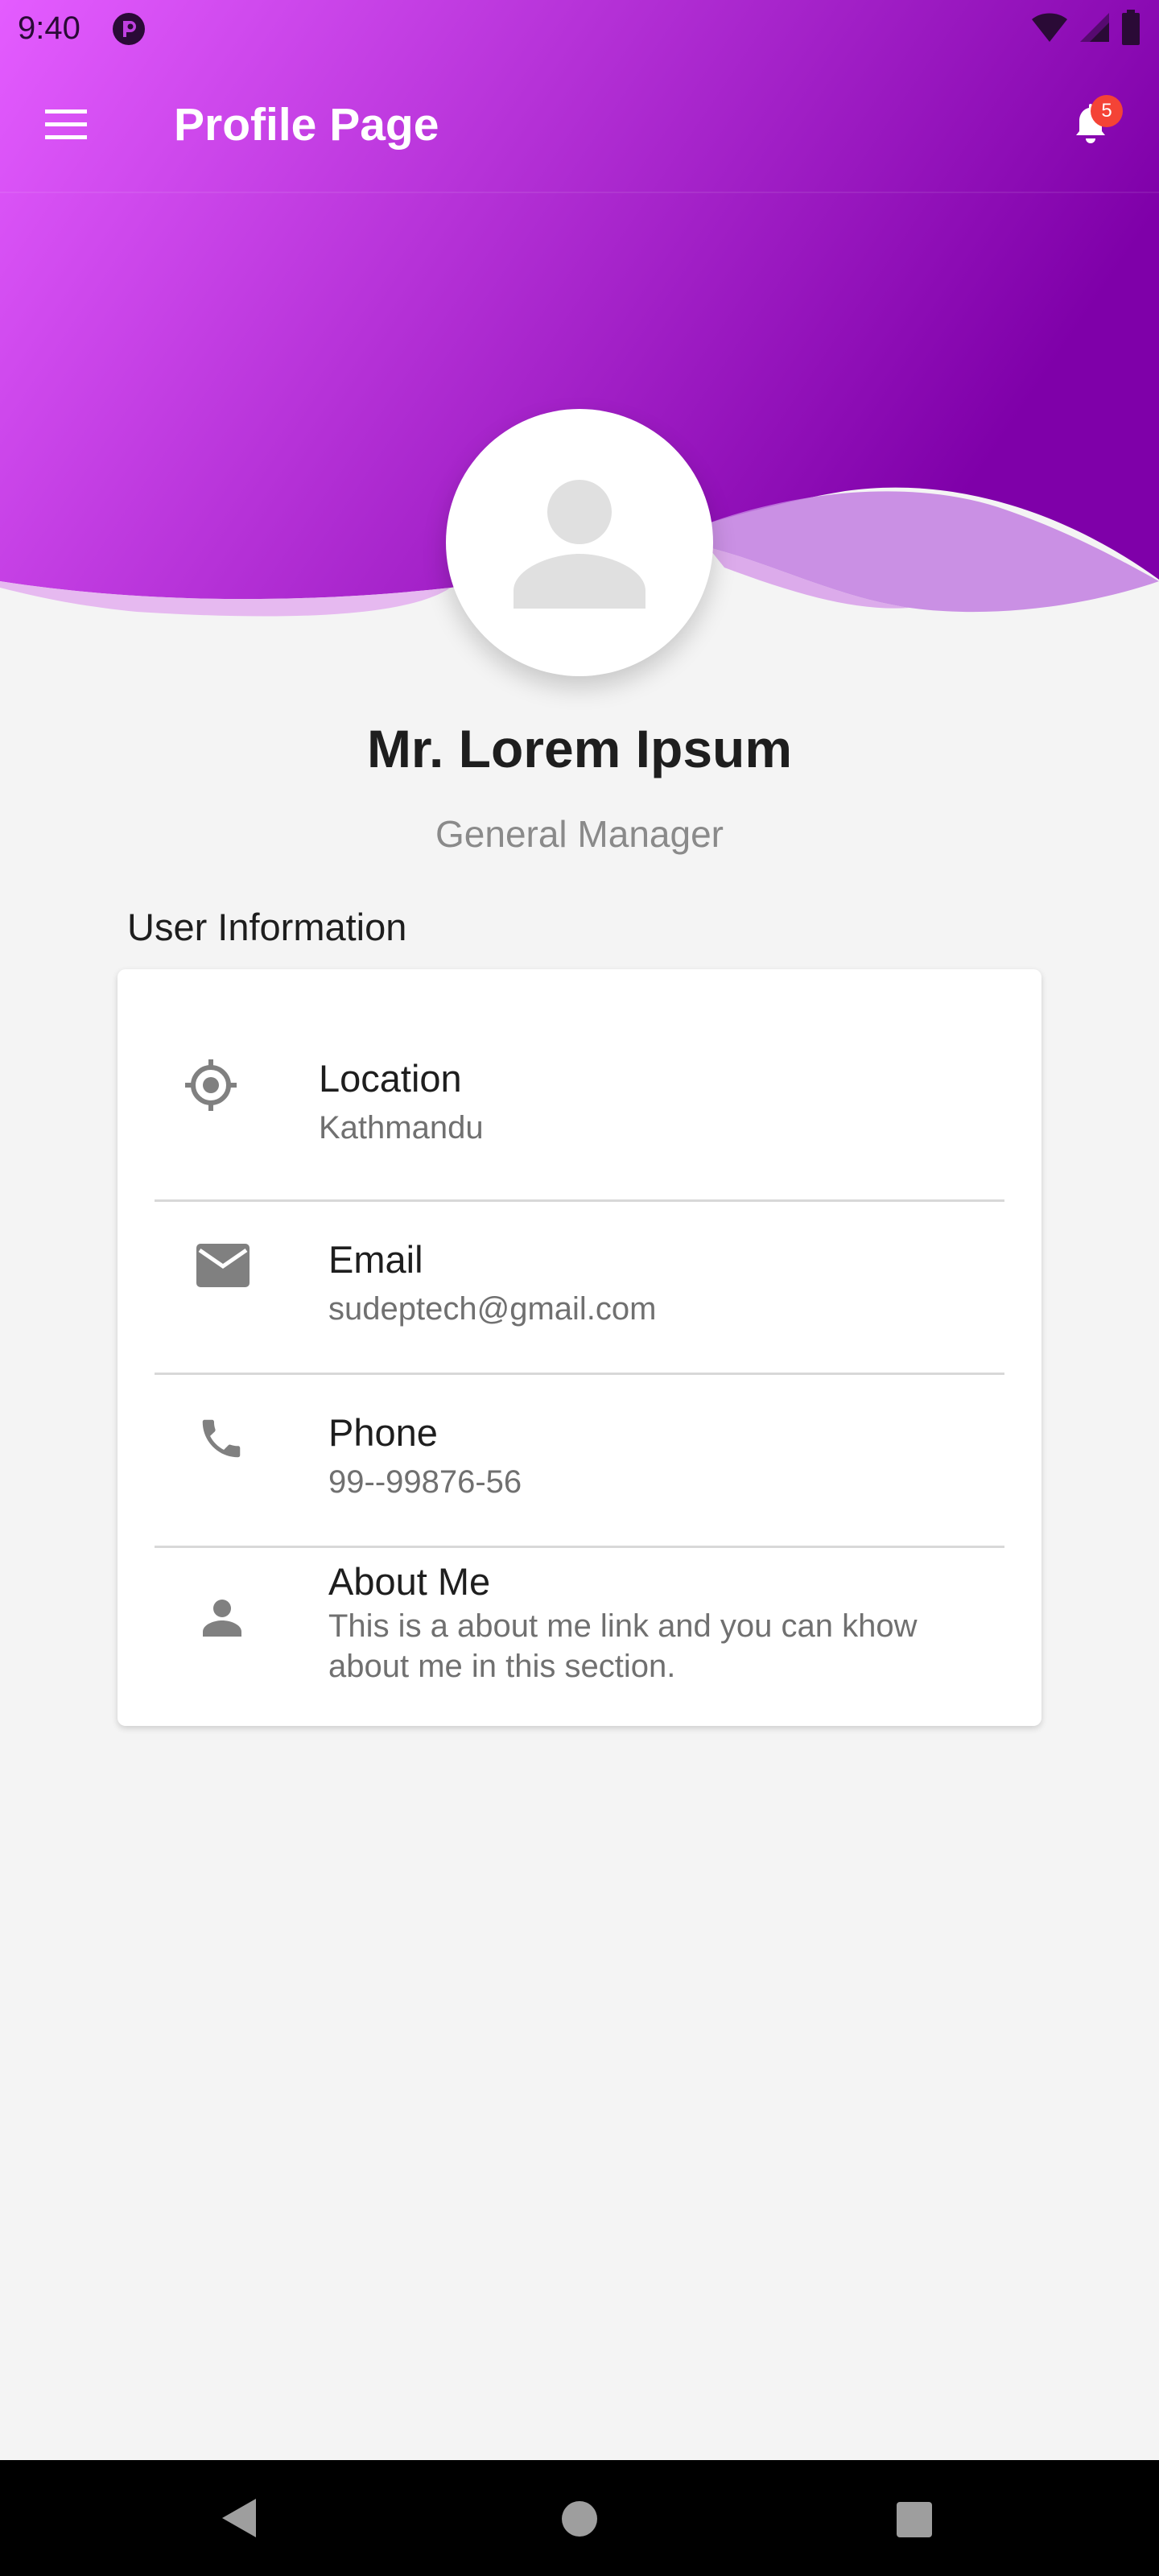  Describe the element at coordinates (425, 1482) in the screenshot. I see `row-value: 99--99876-56` at that location.